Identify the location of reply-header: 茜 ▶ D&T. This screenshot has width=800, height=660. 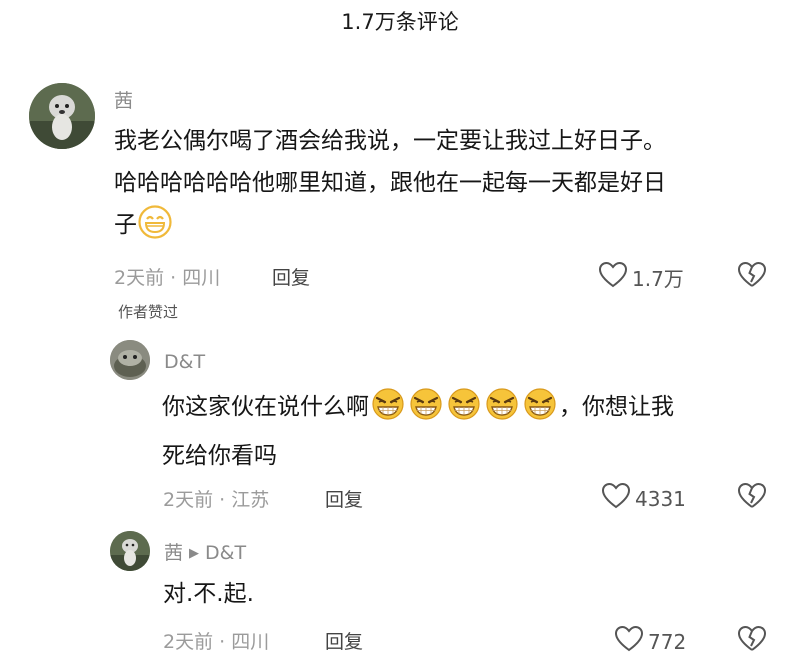
(205, 551).